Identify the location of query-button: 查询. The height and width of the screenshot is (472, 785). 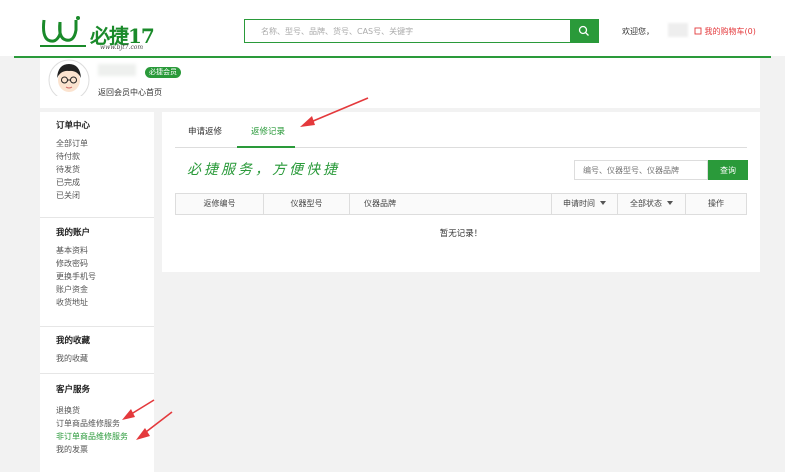
(728, 170).